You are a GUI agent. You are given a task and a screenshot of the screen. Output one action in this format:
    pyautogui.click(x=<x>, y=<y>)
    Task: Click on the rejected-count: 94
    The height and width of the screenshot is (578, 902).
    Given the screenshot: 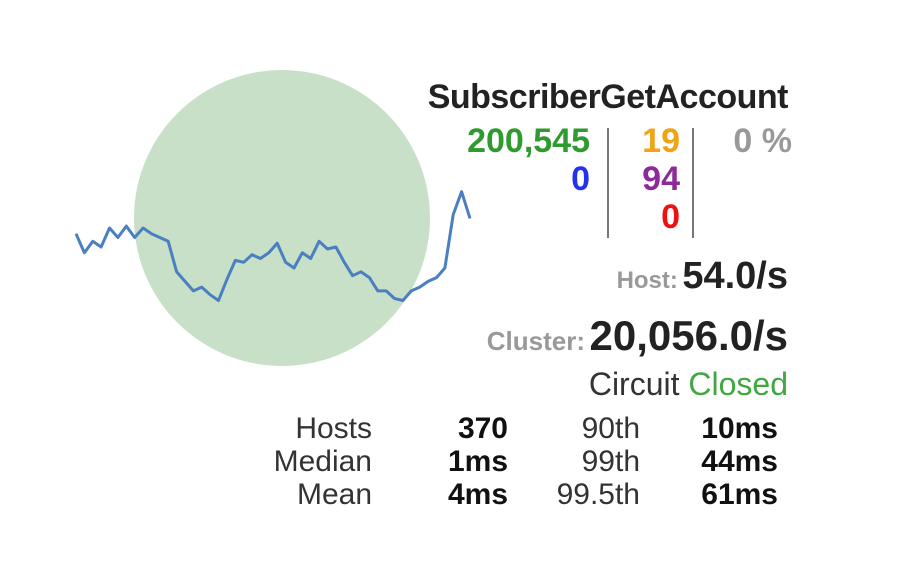 What is the action you would take?
    pyautogui.click(x=661, y=179)
    